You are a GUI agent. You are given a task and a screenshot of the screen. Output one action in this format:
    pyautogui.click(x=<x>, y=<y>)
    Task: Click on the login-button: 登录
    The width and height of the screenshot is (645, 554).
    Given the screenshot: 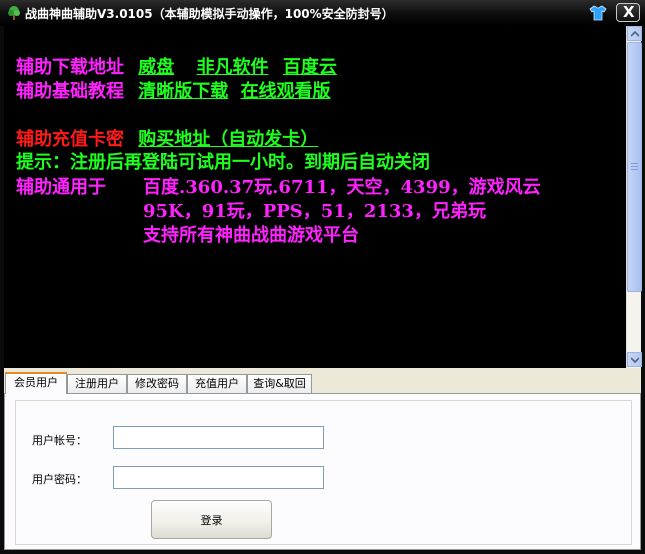 What is the action you would take?
    pyautogui.click(x=211, y=519)
    